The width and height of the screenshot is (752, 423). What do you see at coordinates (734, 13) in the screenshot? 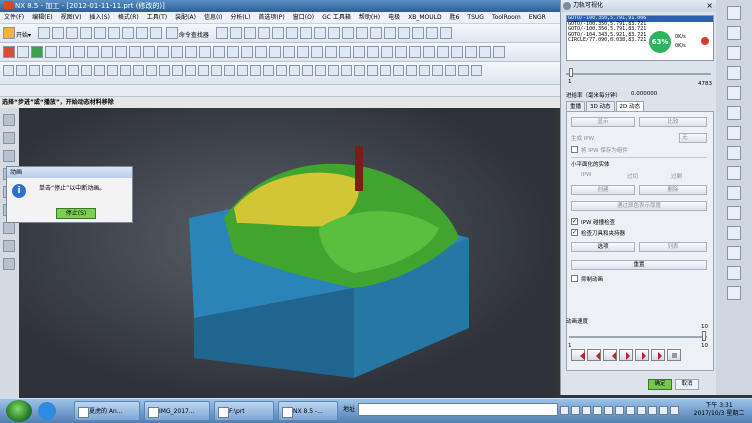
I see `assembly-navigator-icon` at bounding box center [734, 13].